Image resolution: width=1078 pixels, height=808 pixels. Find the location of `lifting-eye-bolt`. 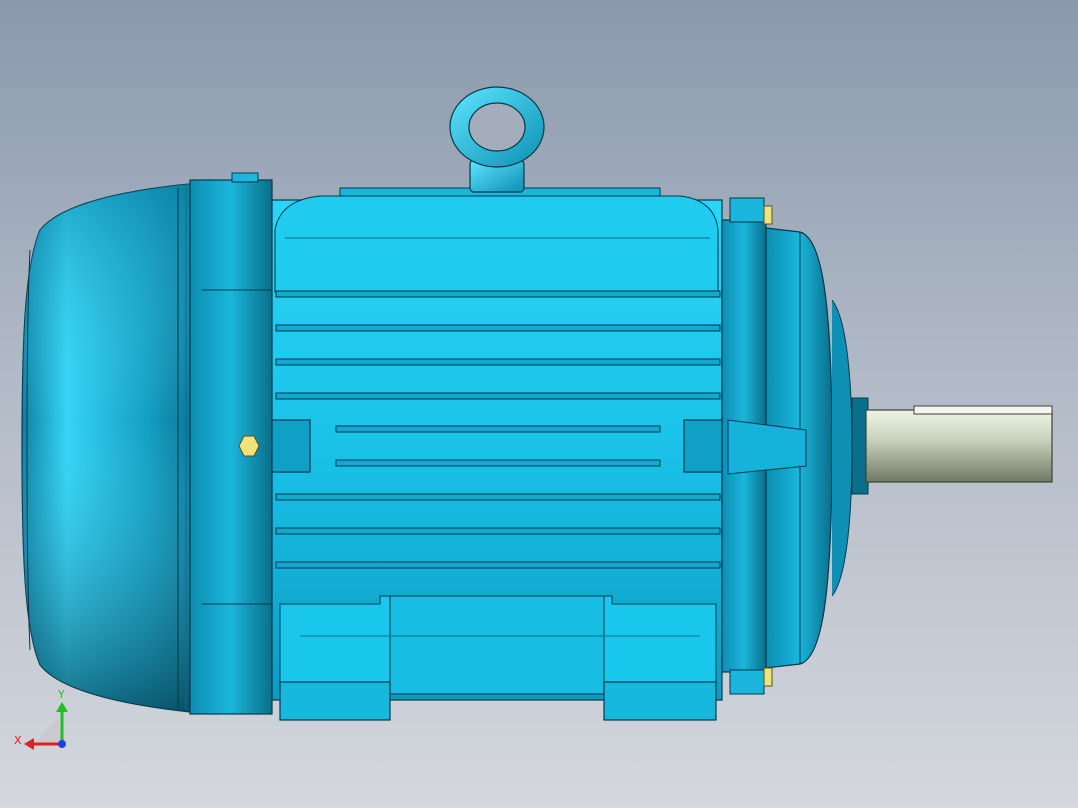

lifting-eye-bolt is located at coordinates (497, 139).